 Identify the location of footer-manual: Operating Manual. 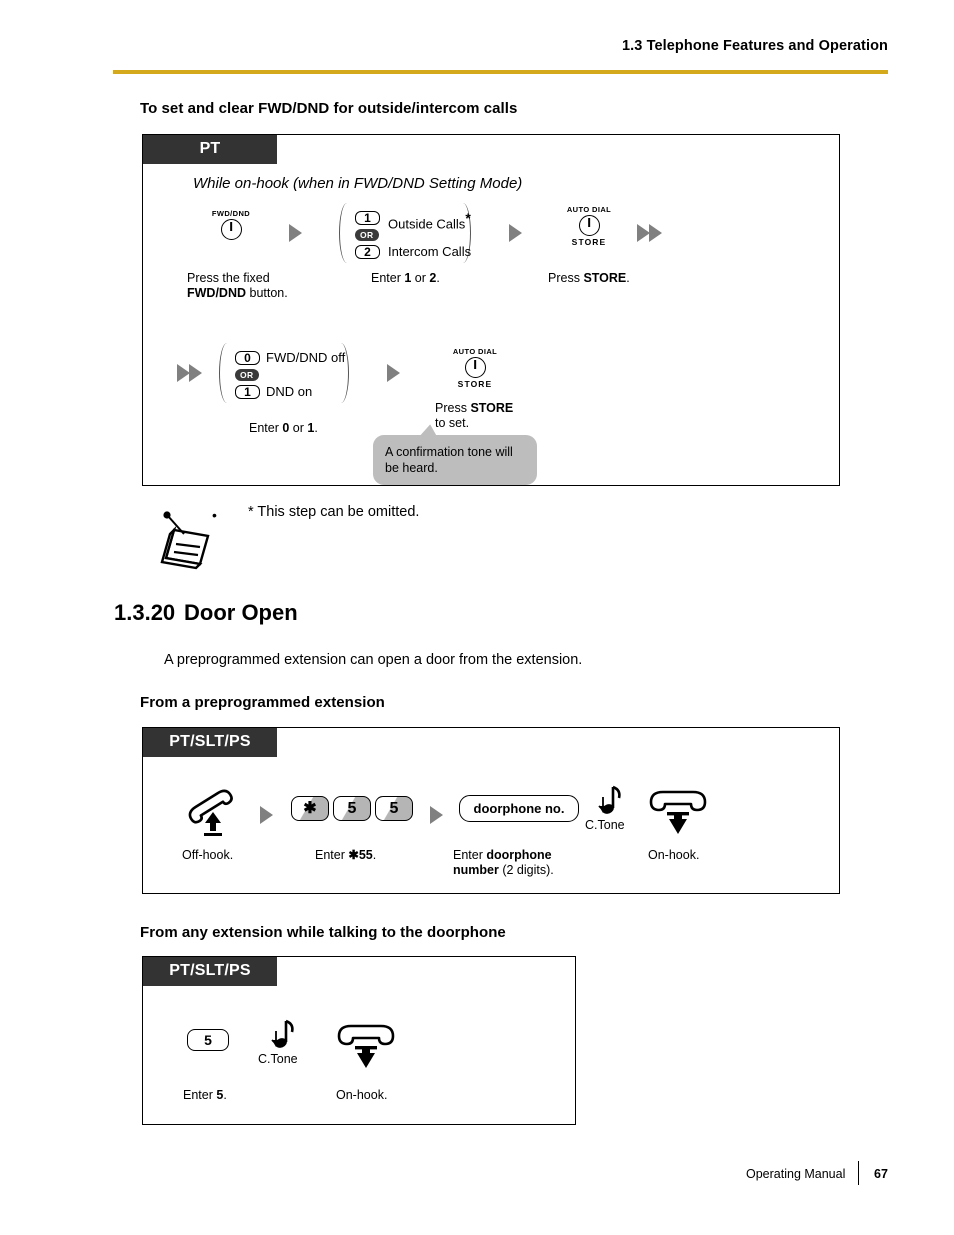
(796, 1174).